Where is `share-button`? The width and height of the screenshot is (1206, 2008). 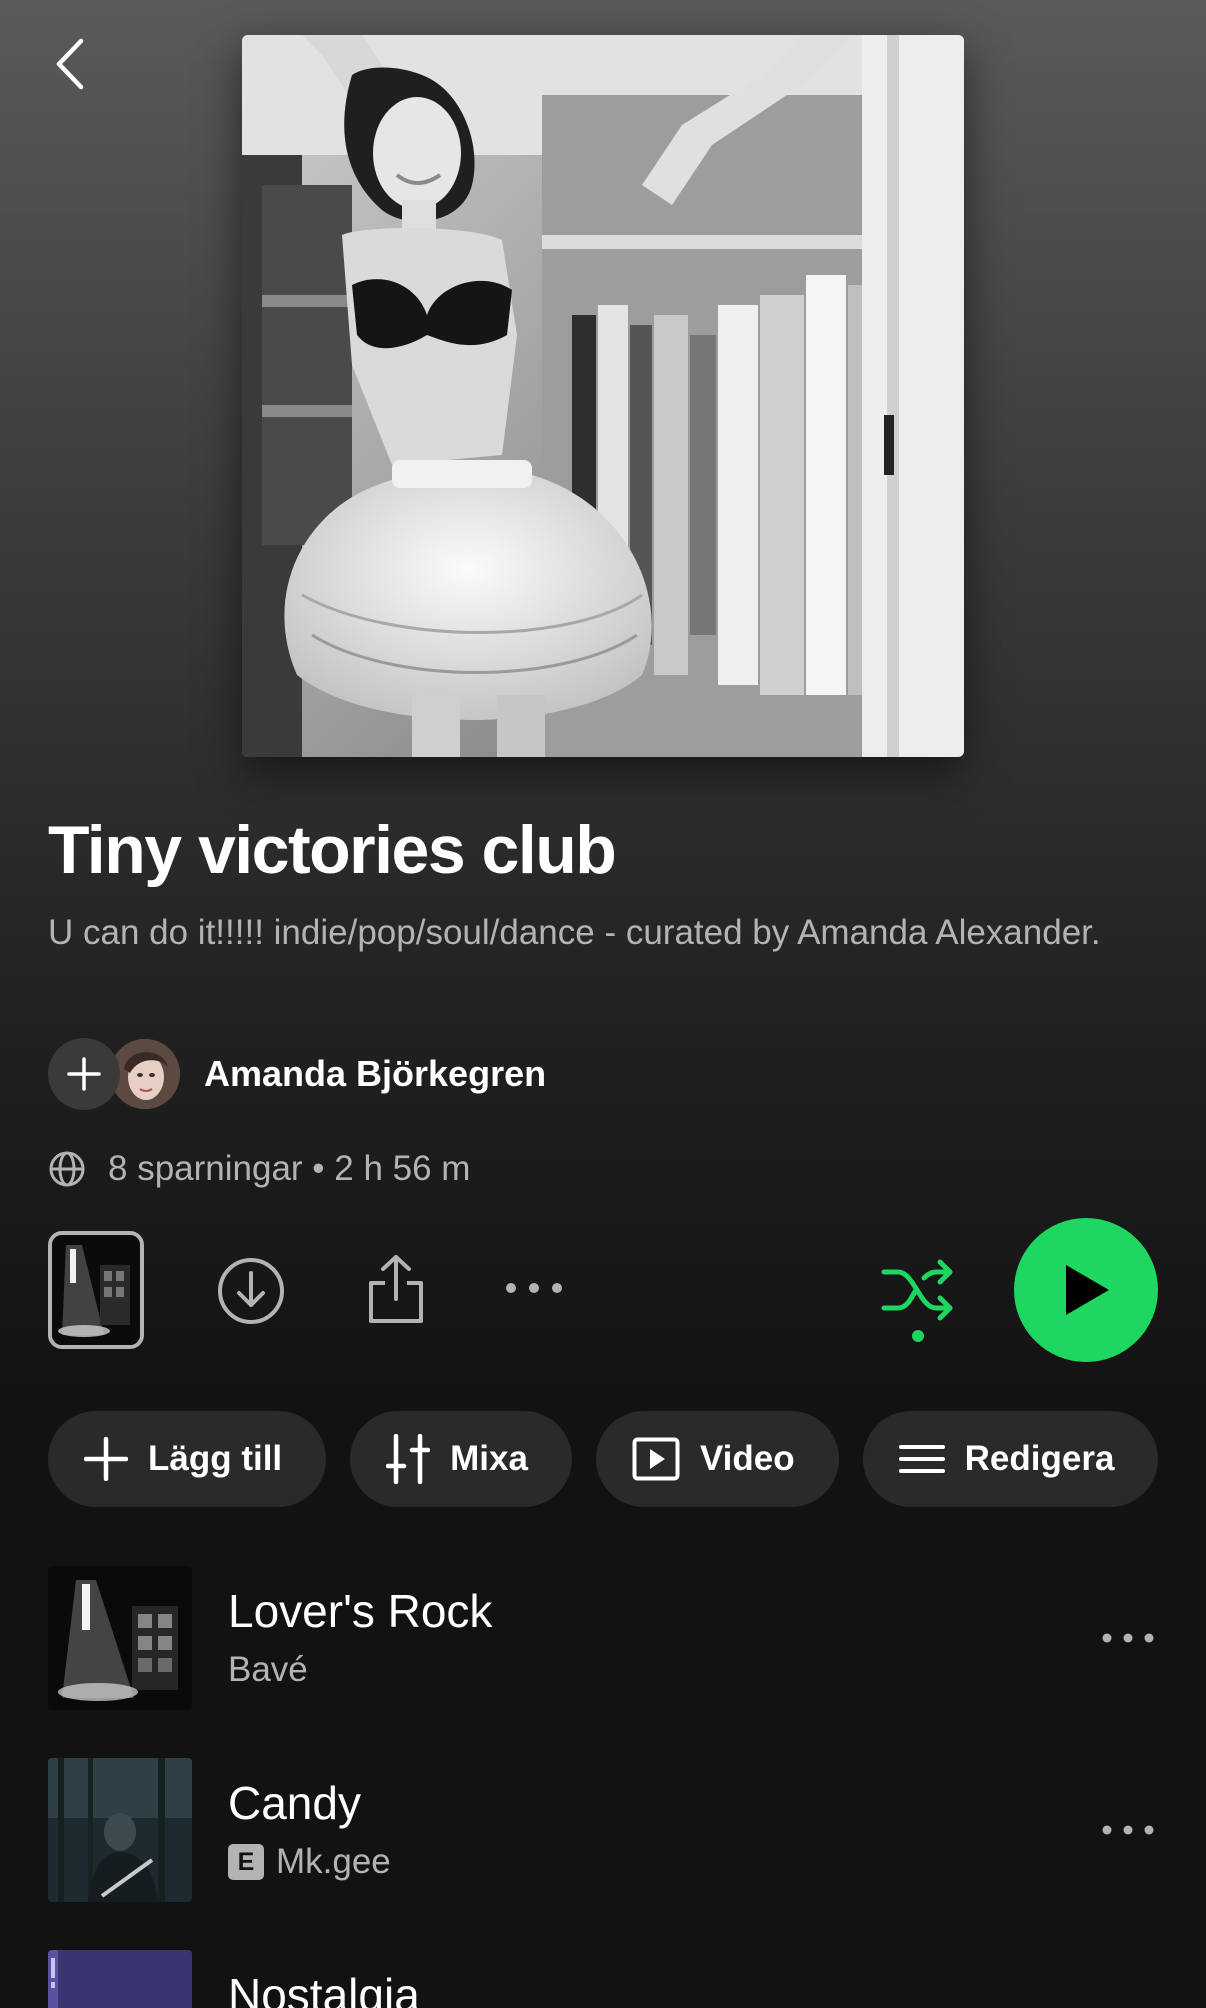 share-button is located at coordinates (396, 1289).